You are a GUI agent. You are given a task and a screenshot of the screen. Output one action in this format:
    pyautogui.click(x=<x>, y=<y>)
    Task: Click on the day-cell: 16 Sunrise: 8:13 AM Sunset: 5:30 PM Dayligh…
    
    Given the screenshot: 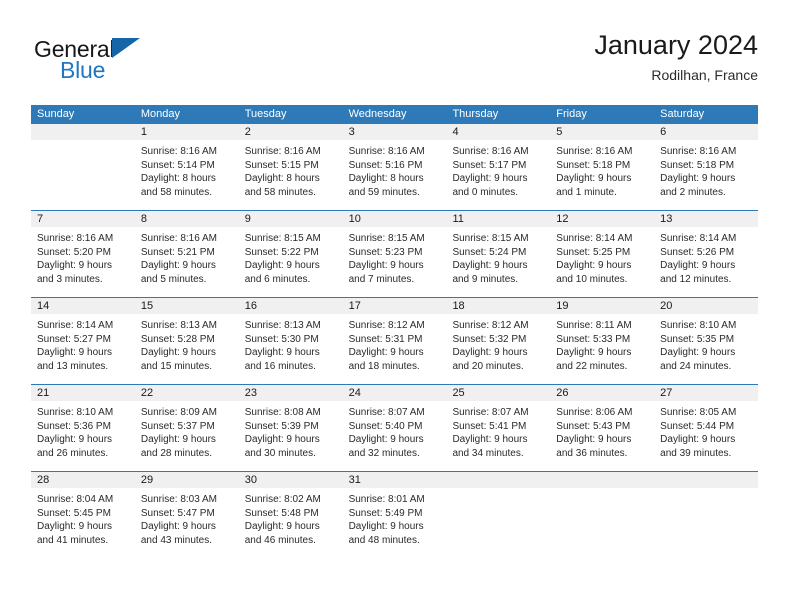 What is the action you would take?
    pyautogui.click(x=290, y=341)
    